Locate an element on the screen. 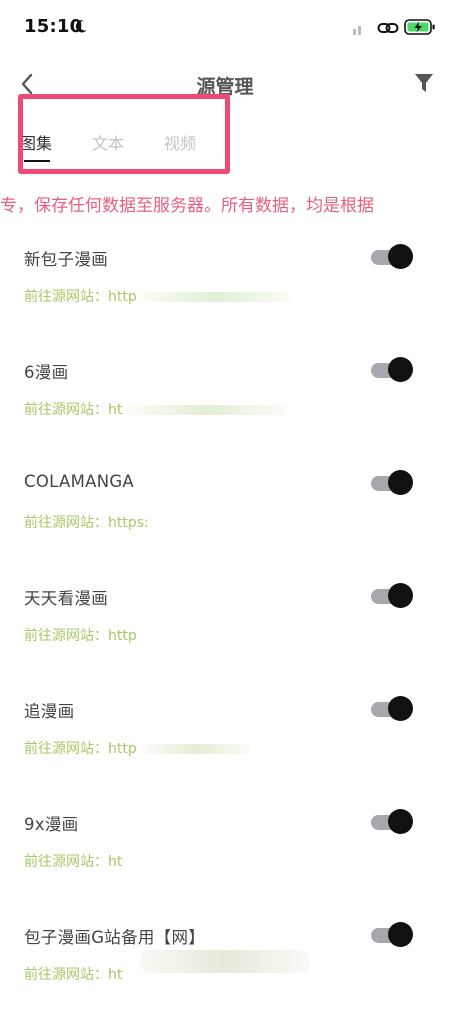 The image size is (450, 1030). source-item: COLAMANGA 前往源网站：https: is located at coordinates (225, 522).